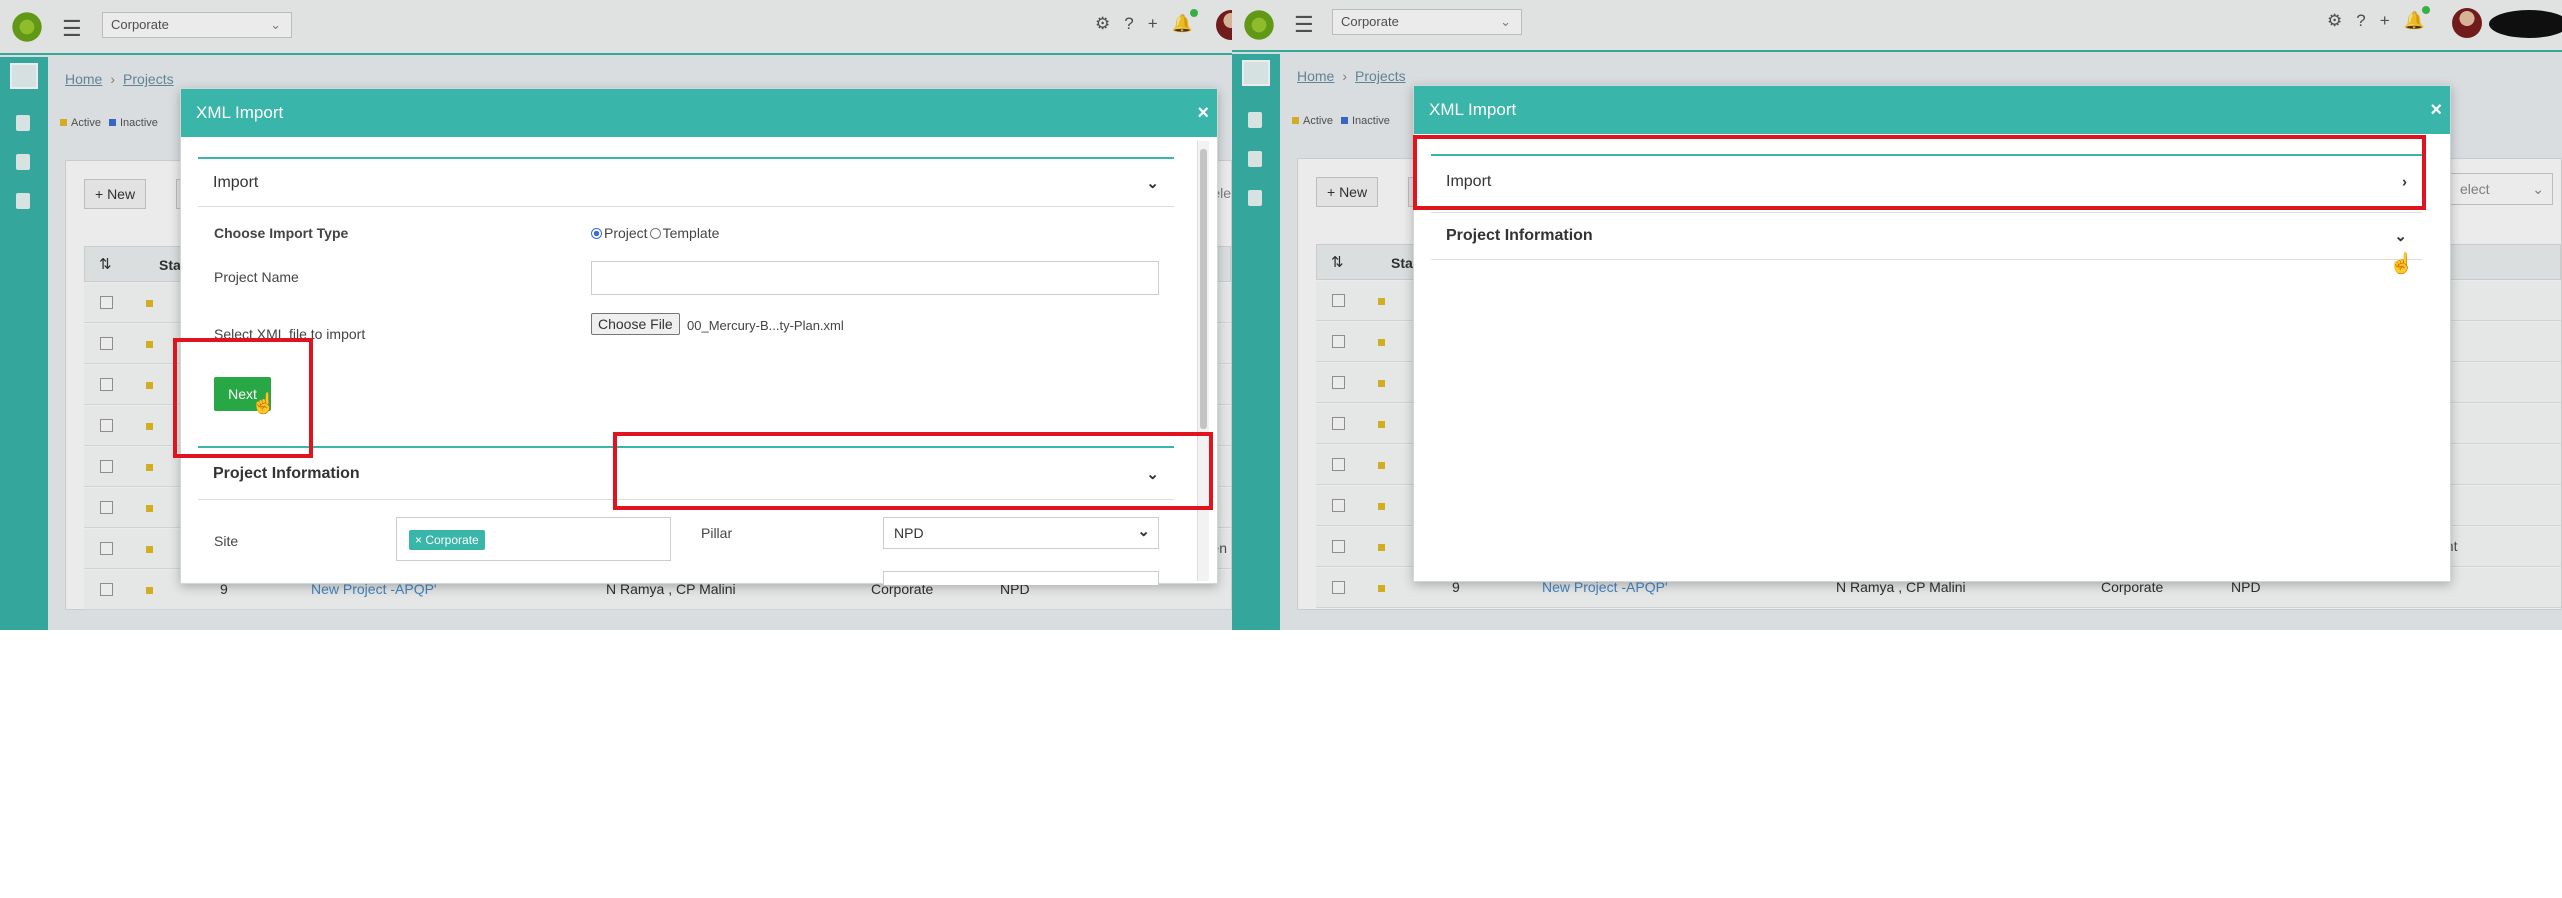 Image resolution: width=2562 pixels, height=898 pixels. I want to click on import-type-radios: Project Template, so click(655, 233).